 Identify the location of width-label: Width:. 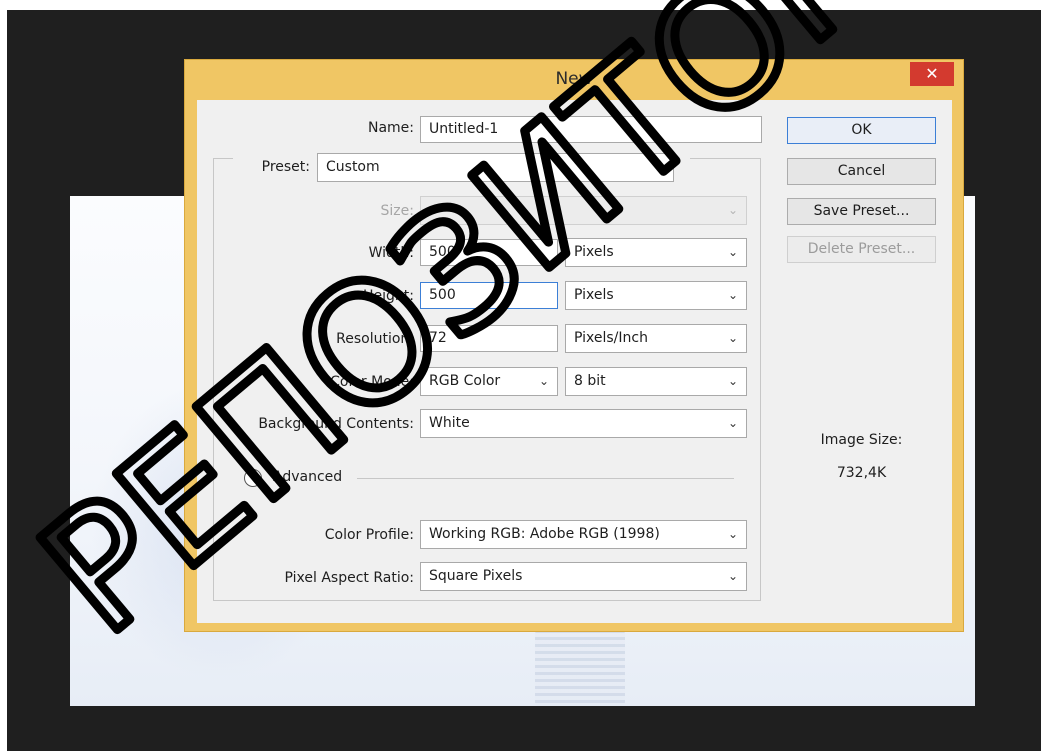
(391, 253).